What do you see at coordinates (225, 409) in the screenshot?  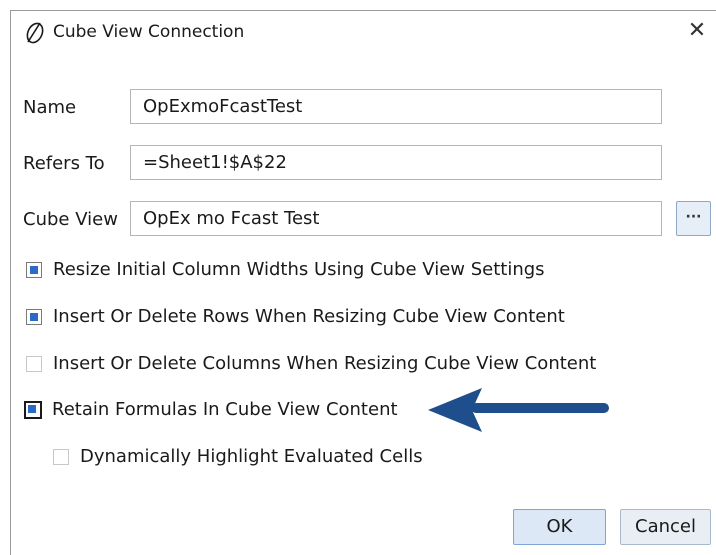 I see `retain-formulas-label: Retain Formulas In Cube View Content` at bounding box center [225, 409].